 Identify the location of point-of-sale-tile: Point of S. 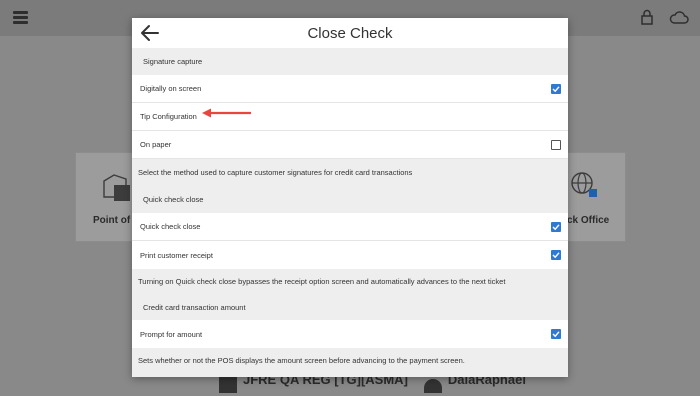
(107, 197).